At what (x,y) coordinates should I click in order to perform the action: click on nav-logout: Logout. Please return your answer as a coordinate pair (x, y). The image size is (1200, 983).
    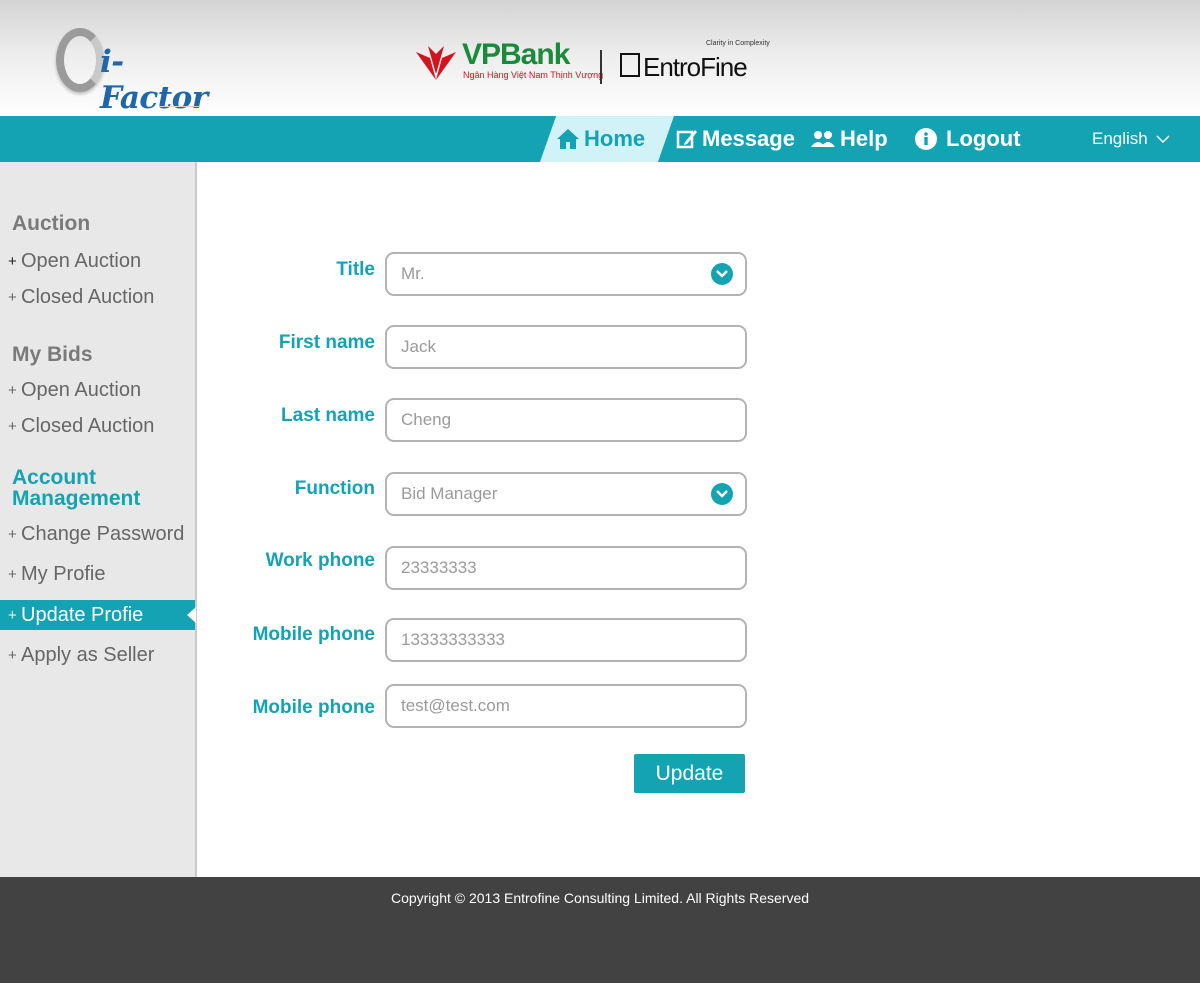
    Looking at the image, I should click on (967, 139).